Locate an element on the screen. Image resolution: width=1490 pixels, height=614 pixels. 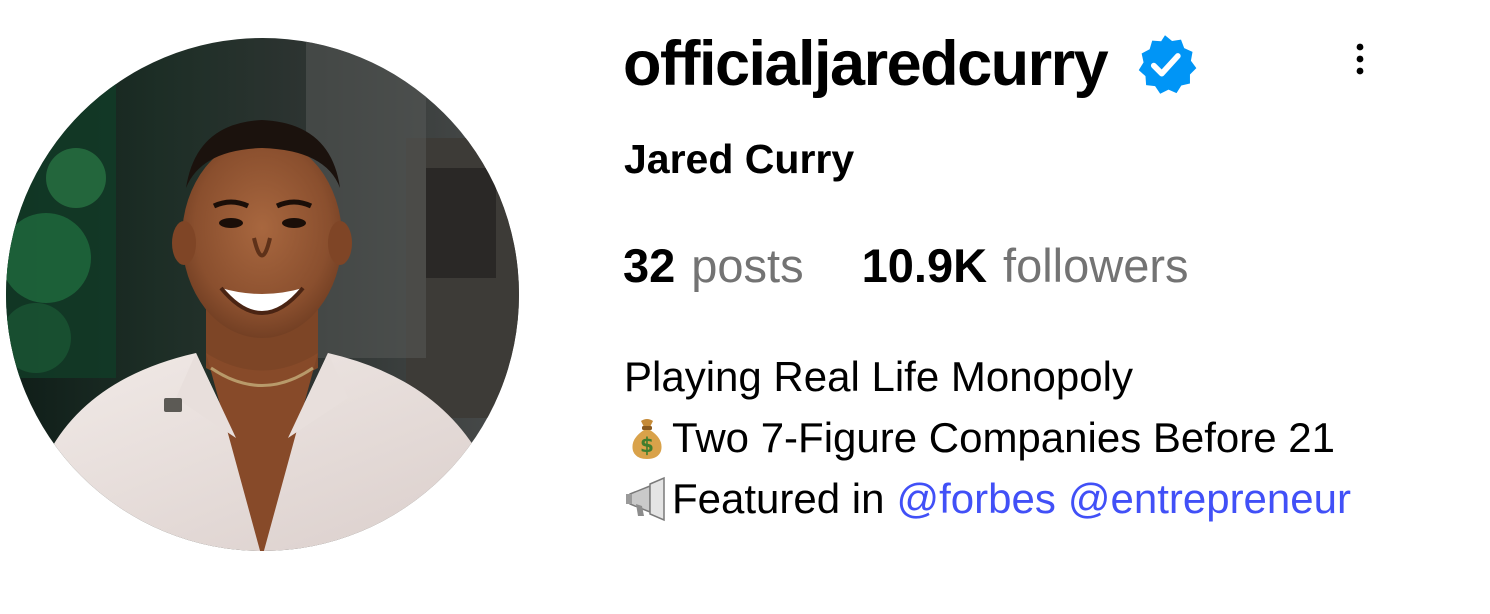
more-options-icon is located at coordinates (1360, 59).